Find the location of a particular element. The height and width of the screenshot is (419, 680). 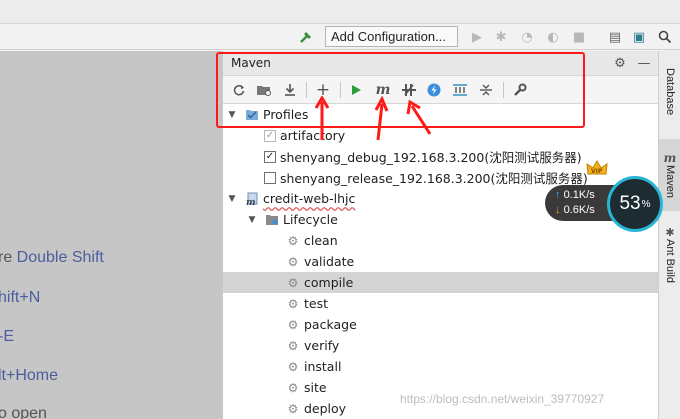

lifecycle-goal-package: ⚙ package is located at coordinates (441, 324).